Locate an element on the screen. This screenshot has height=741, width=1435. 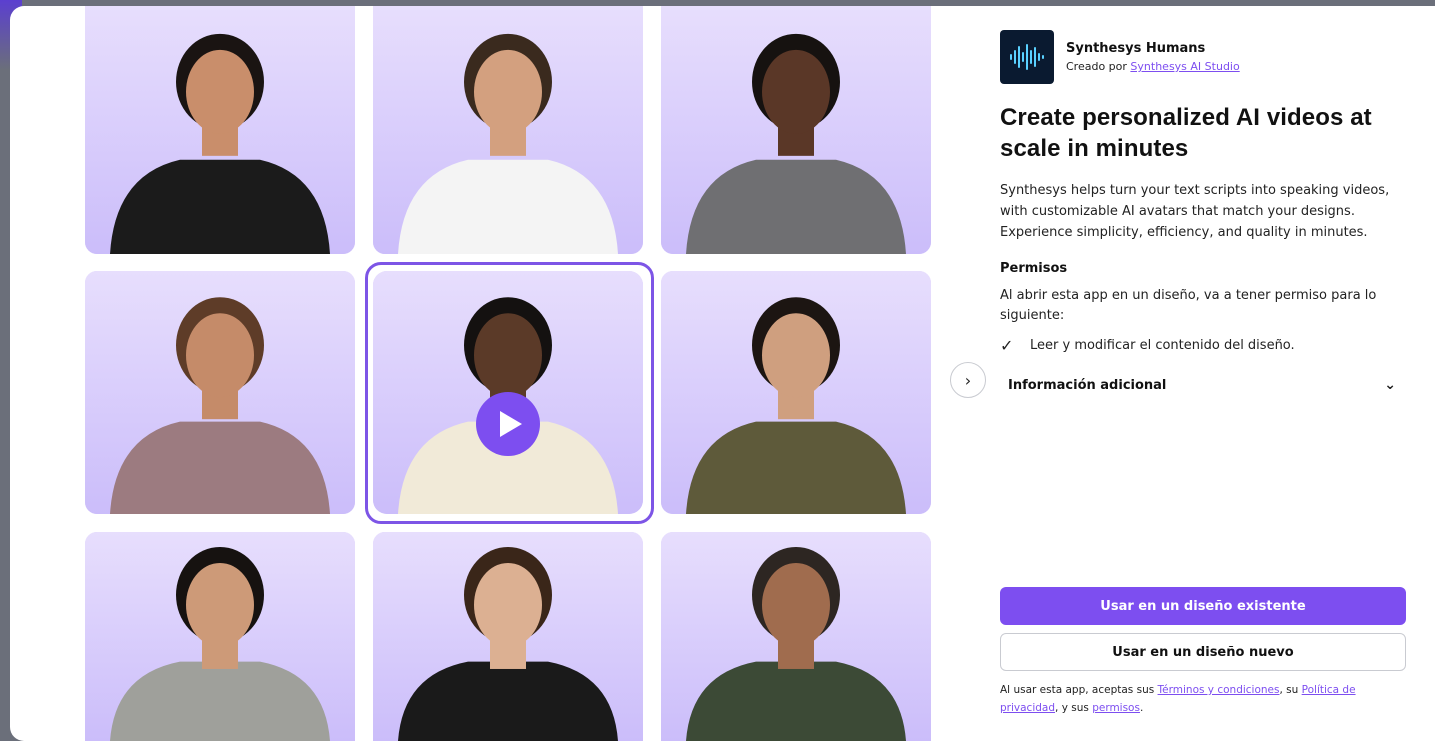
play-triangle is located at coordinates (511, 424).